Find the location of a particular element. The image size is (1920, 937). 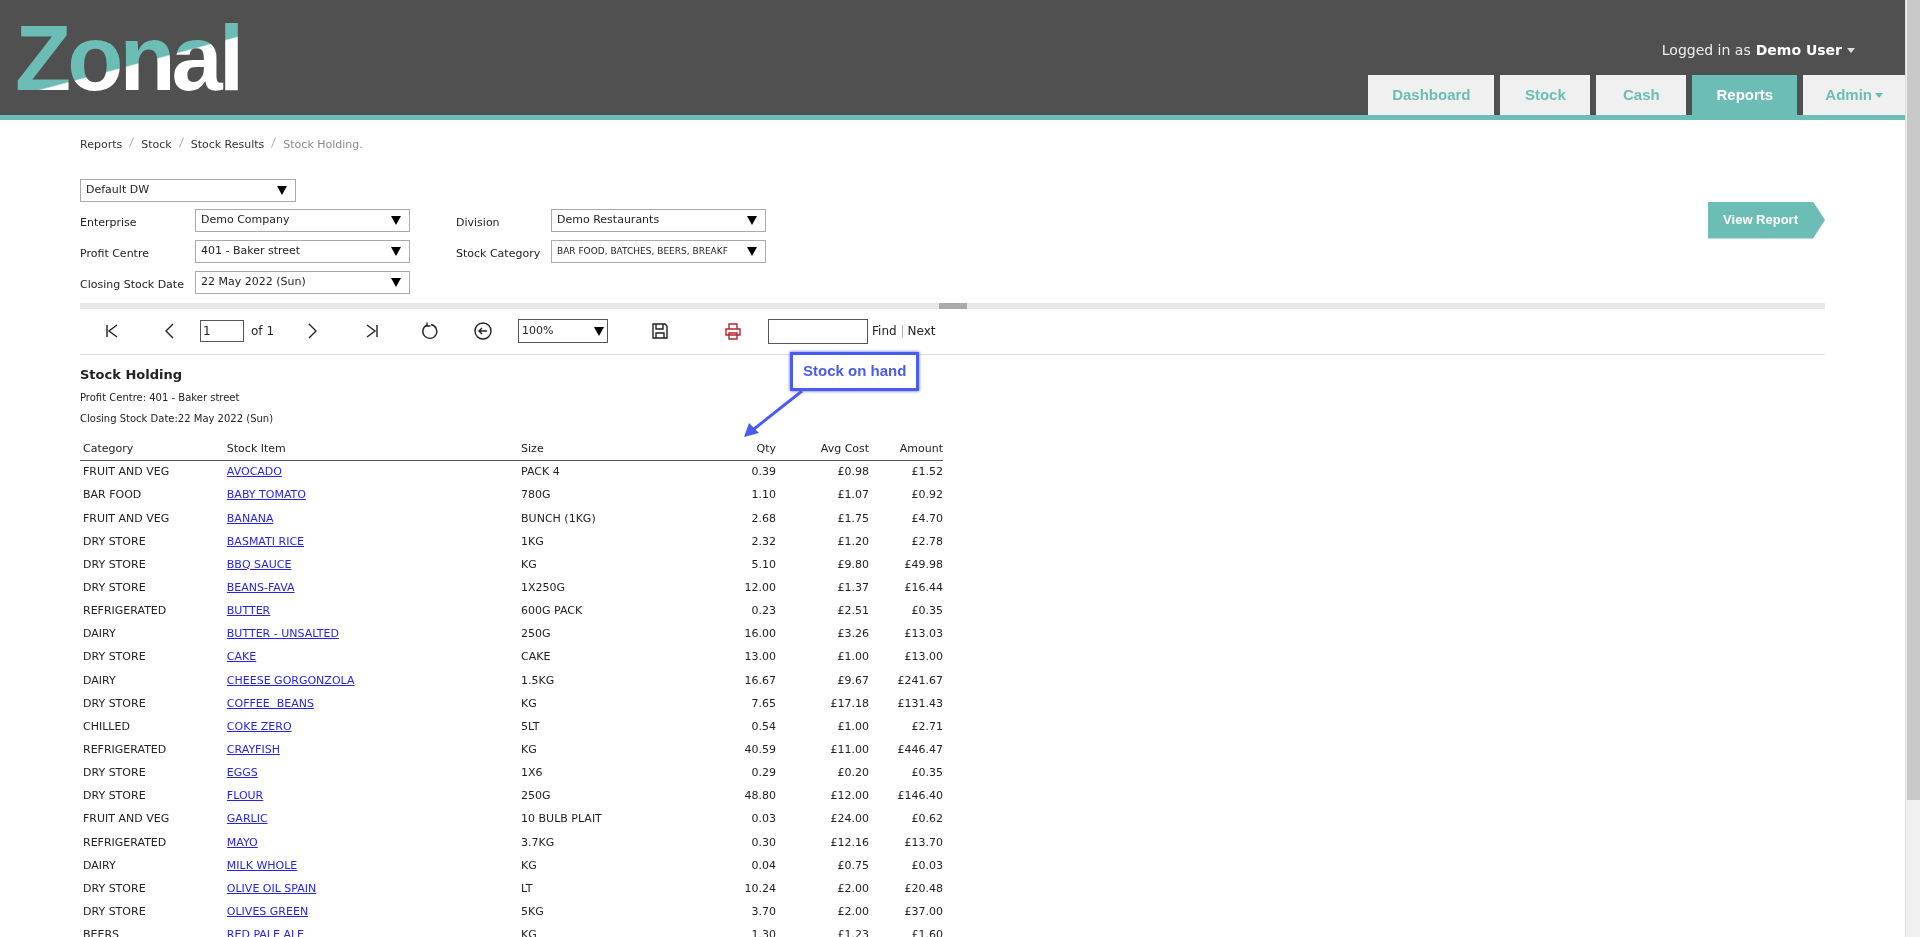

breadcrumb-link: Reports is located at coordinates (101, 145).